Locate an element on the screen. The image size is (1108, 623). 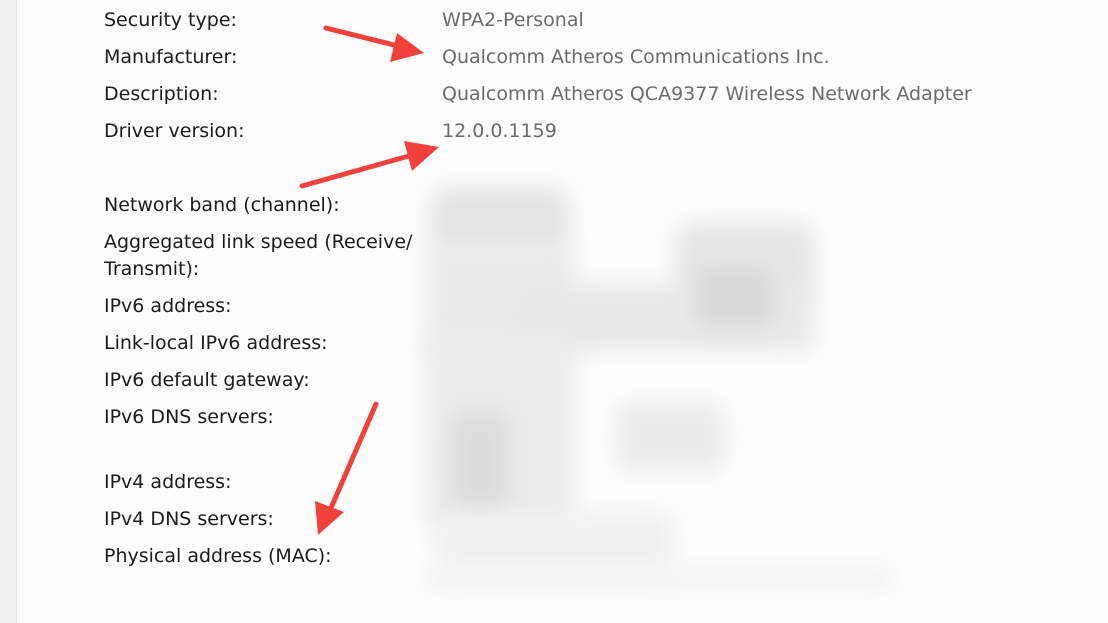
label-link-local-ipv6: Link-local IPv6 address: is located at coordinates (216, 343).